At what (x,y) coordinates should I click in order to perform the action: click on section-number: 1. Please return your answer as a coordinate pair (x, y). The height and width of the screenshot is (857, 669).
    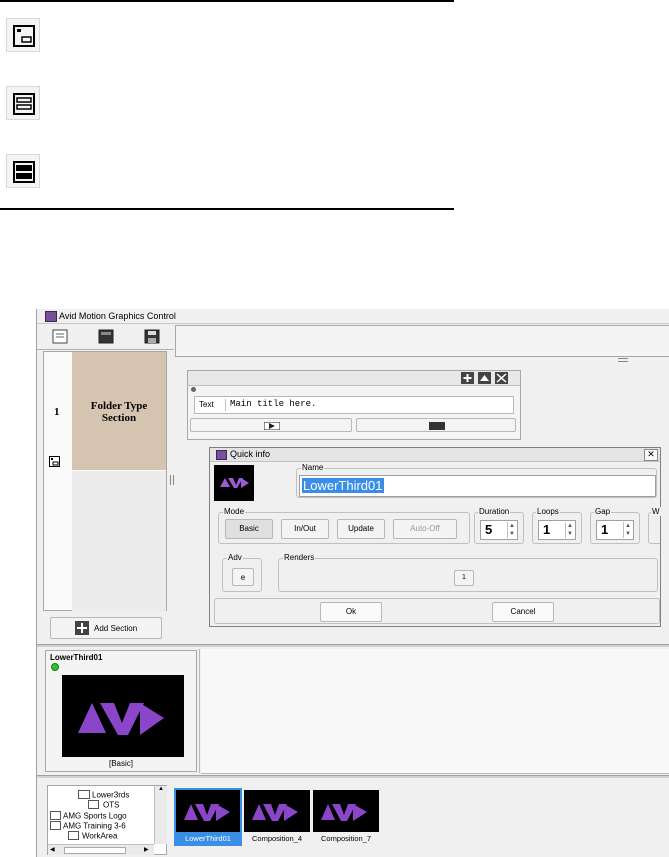
    Looking at the image, I should click on (57, 412).